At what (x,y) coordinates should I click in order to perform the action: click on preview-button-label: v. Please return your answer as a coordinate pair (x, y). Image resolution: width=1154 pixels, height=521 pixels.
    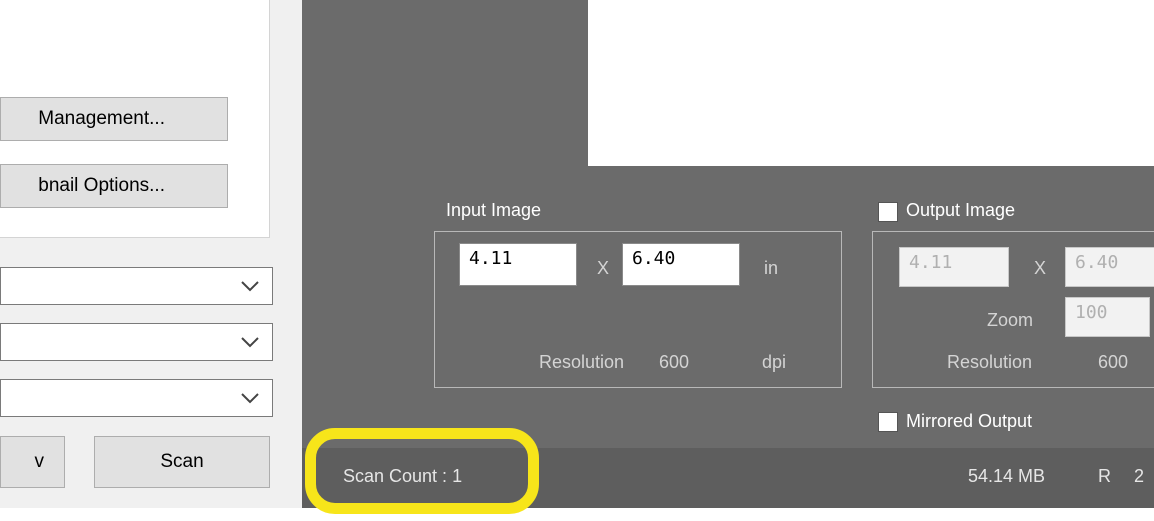
    Looking at the image, I should click on (39, 461).